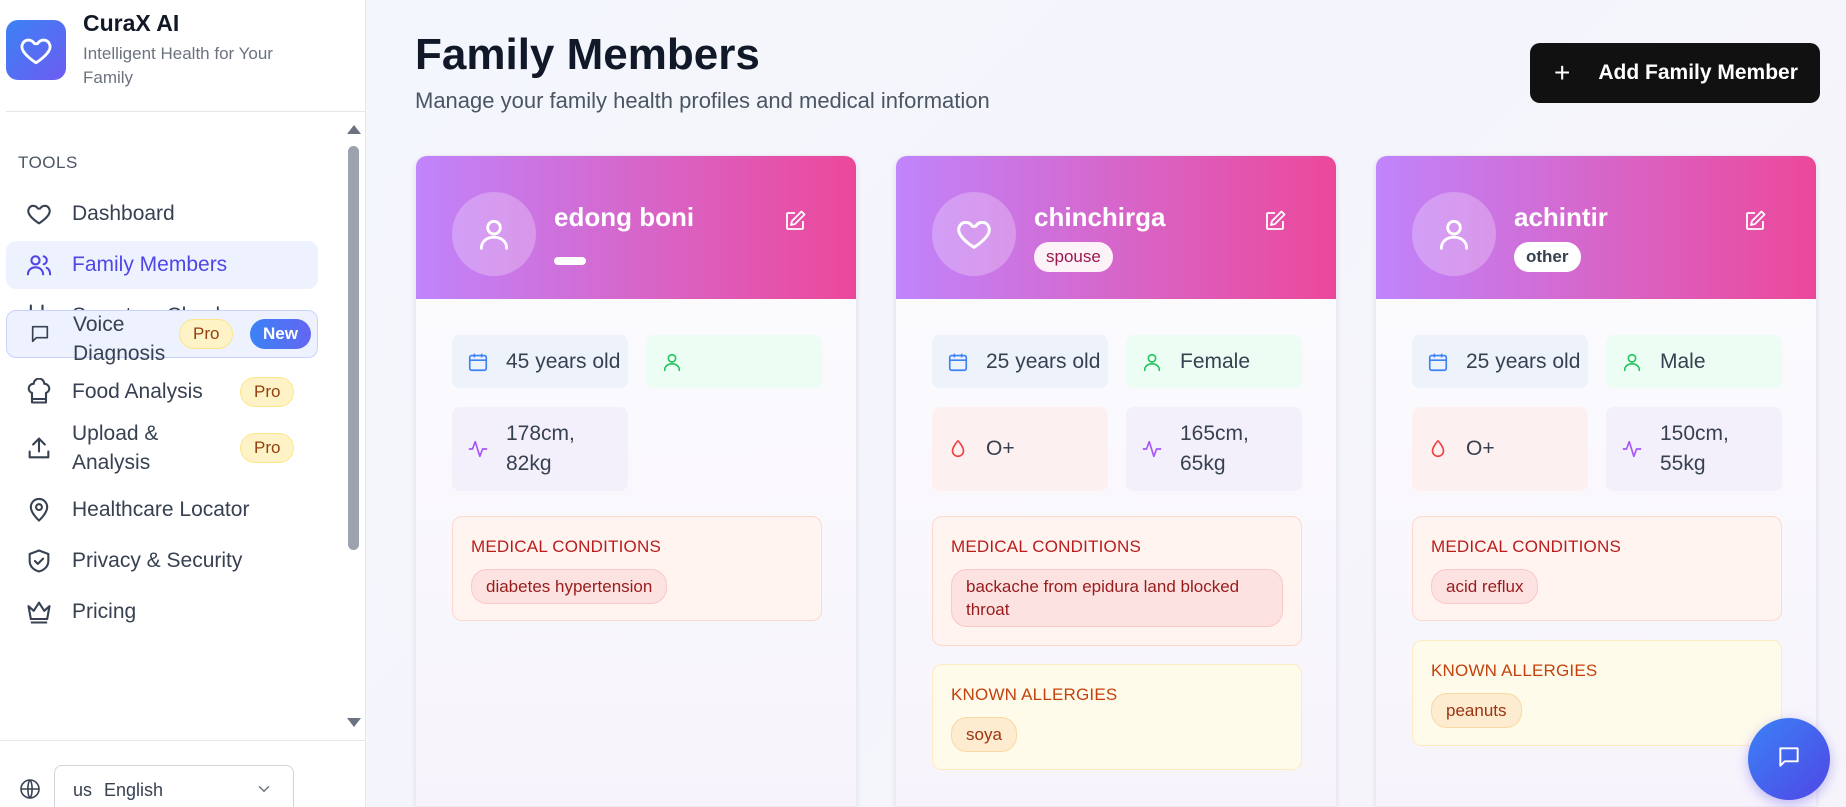  I want to click on sidebar-item-family-members: Family Members, so click(162, 265).